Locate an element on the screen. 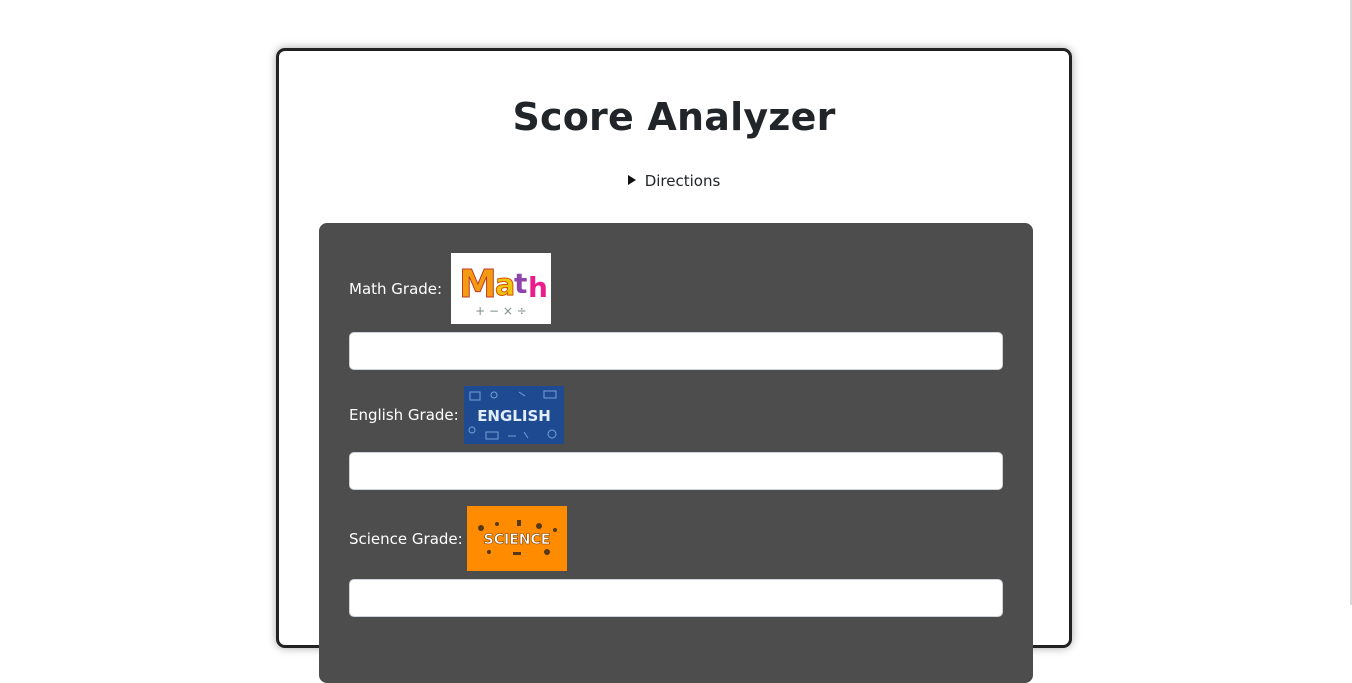 Image resolution: width=1352 pixels, height=683 pixels. english-logo-icon: ENGLISH is located at coordinates (512, 415).